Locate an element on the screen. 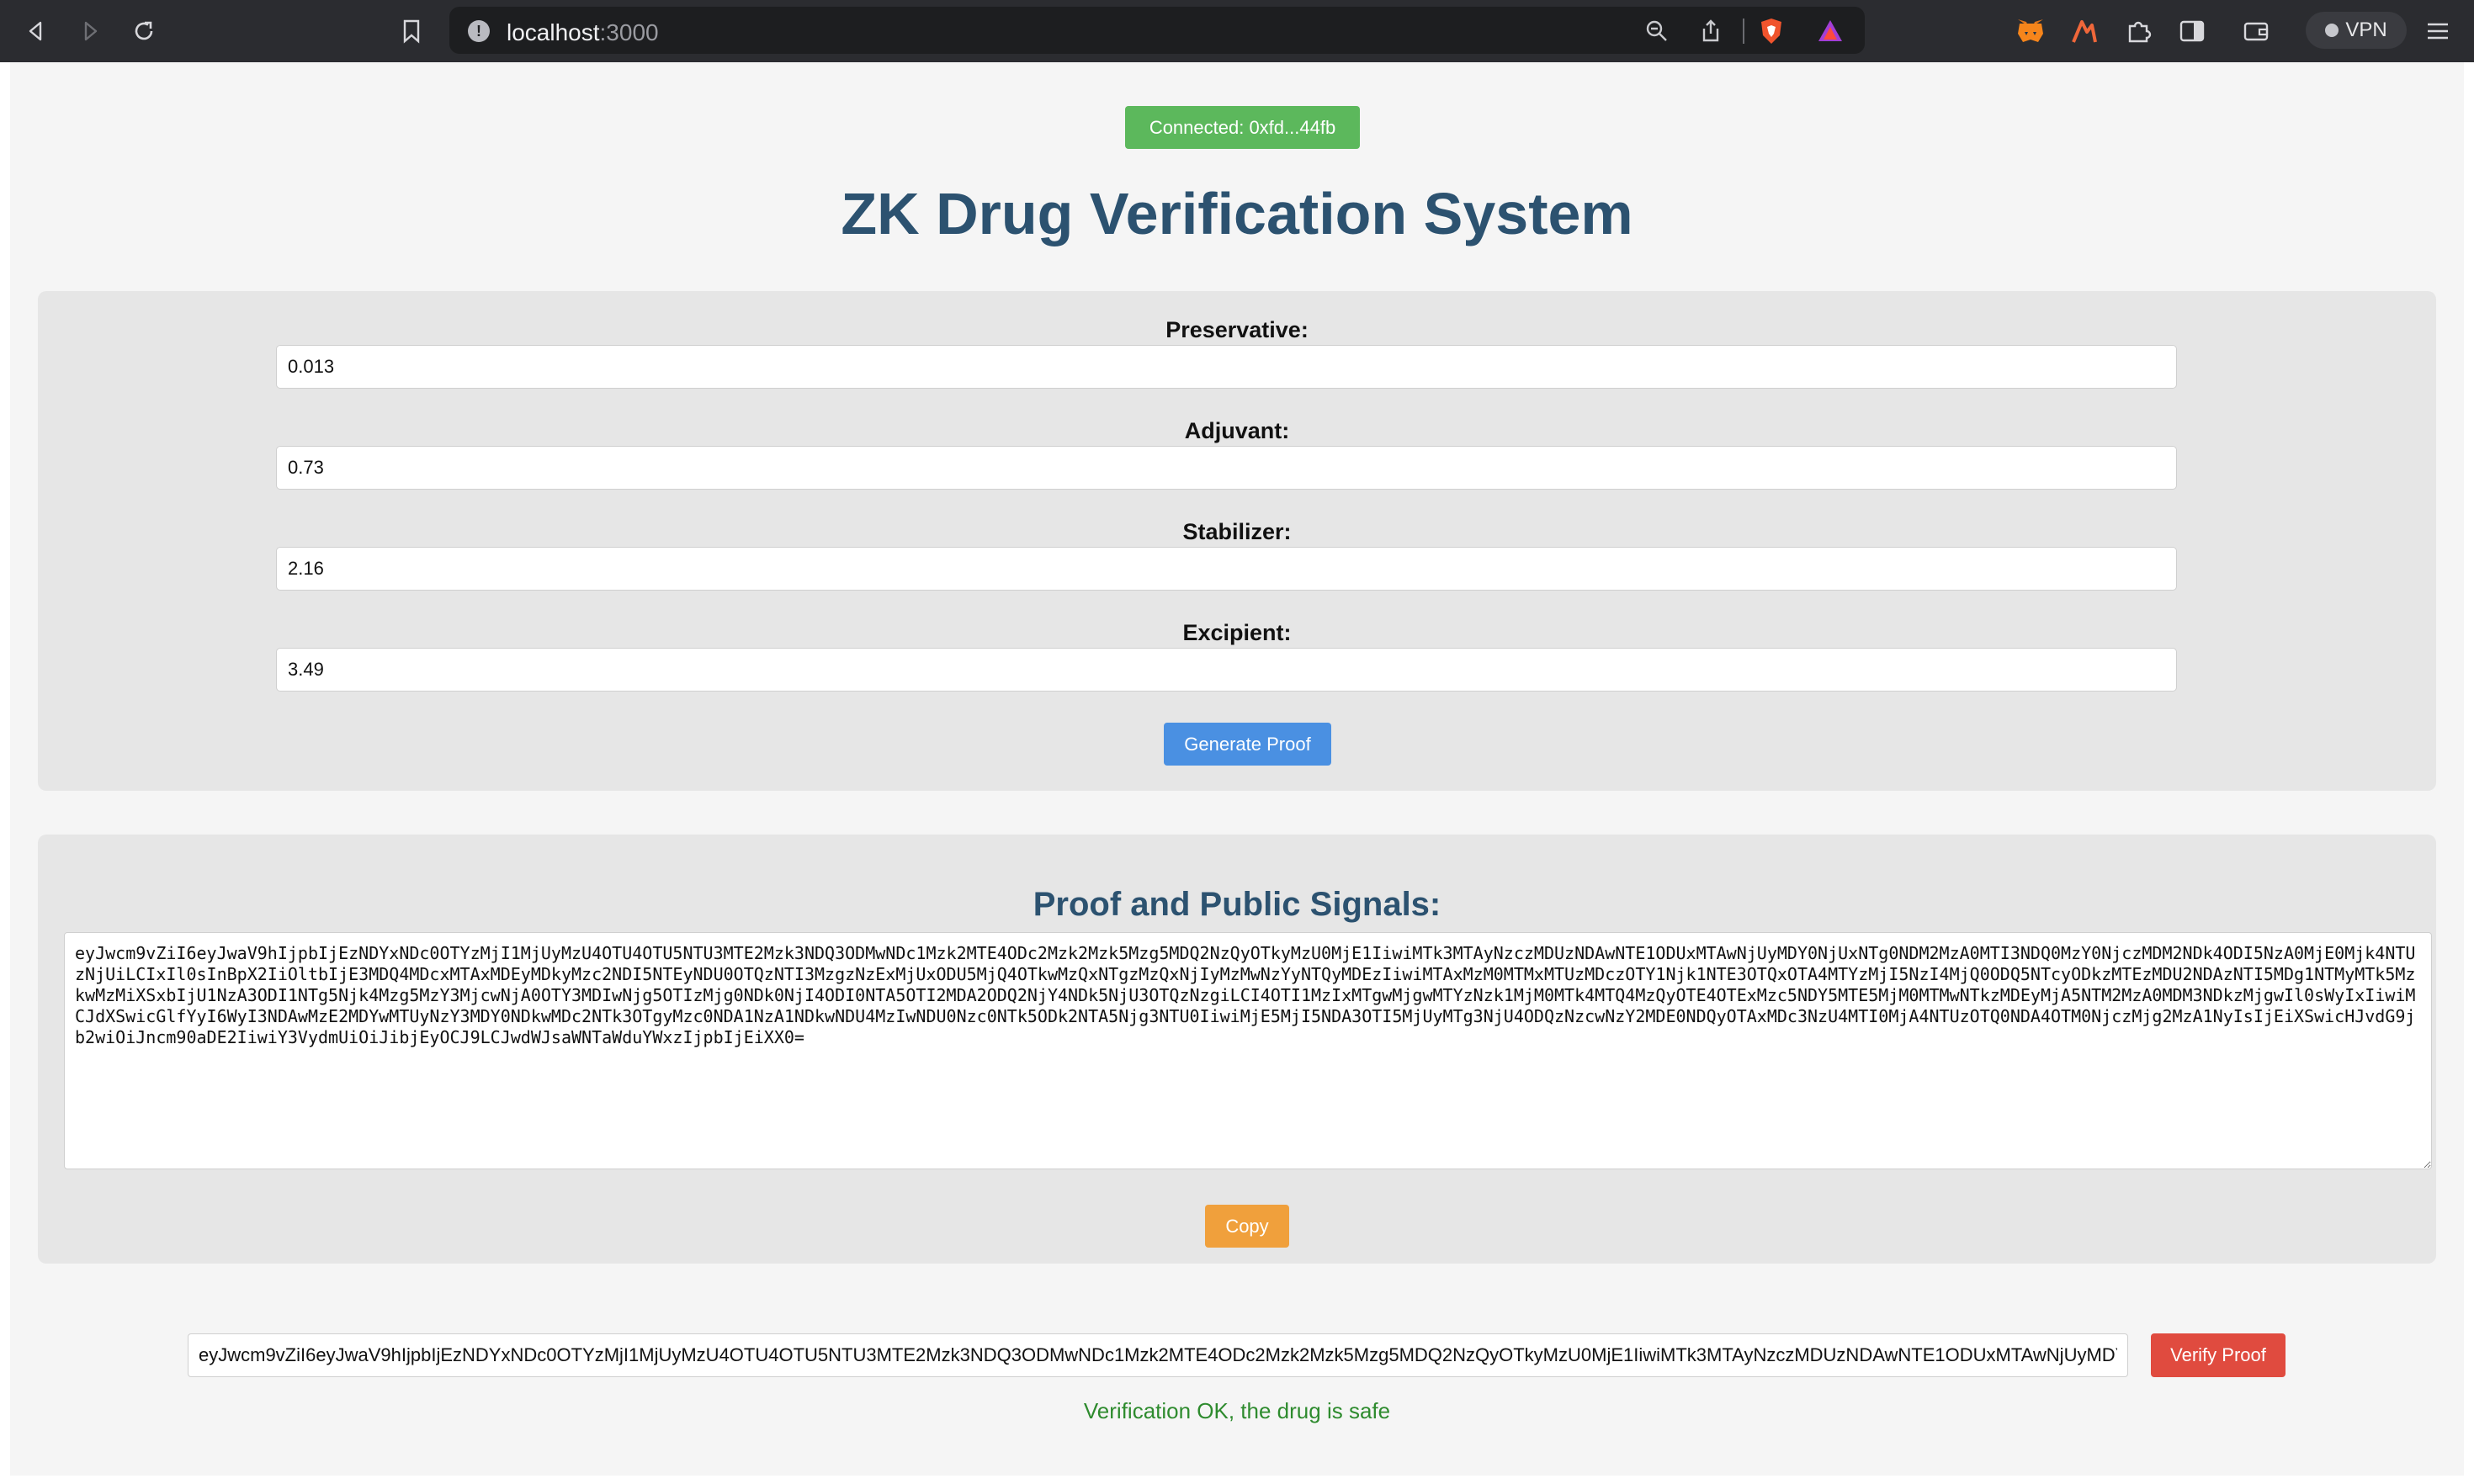  vpn-status-icon is located at coordinates (2332, 30).